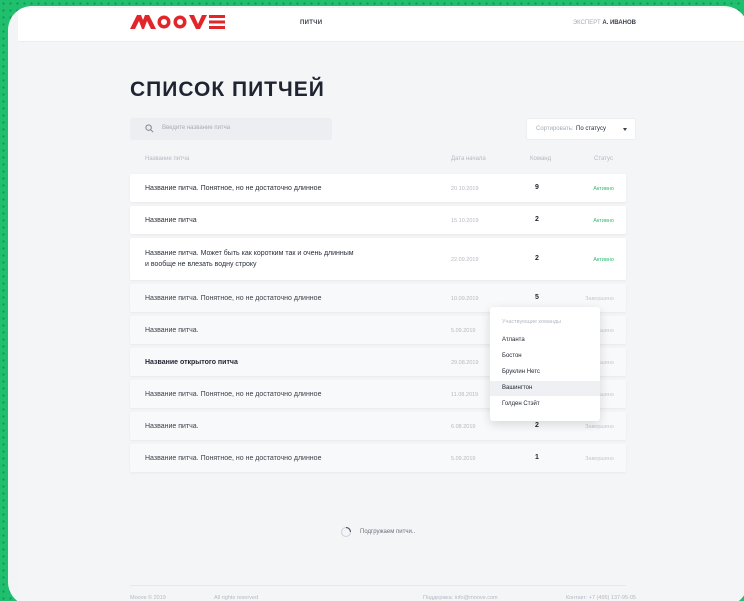 The width and height of the screenshot is (744, 601). Describe the element at coordinates (465, 363) in the screenshot. I see `pitch-date: 29.08.2019` at that location.